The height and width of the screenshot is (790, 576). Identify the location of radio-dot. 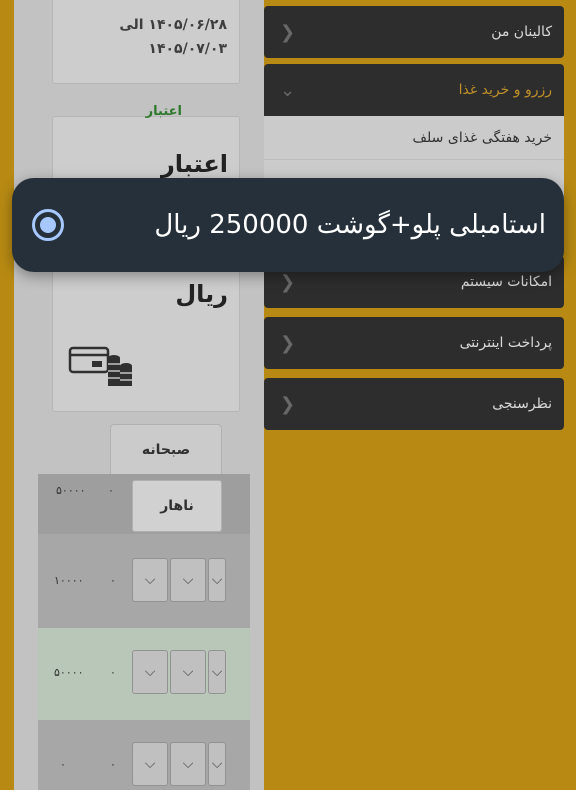
(48, 225).